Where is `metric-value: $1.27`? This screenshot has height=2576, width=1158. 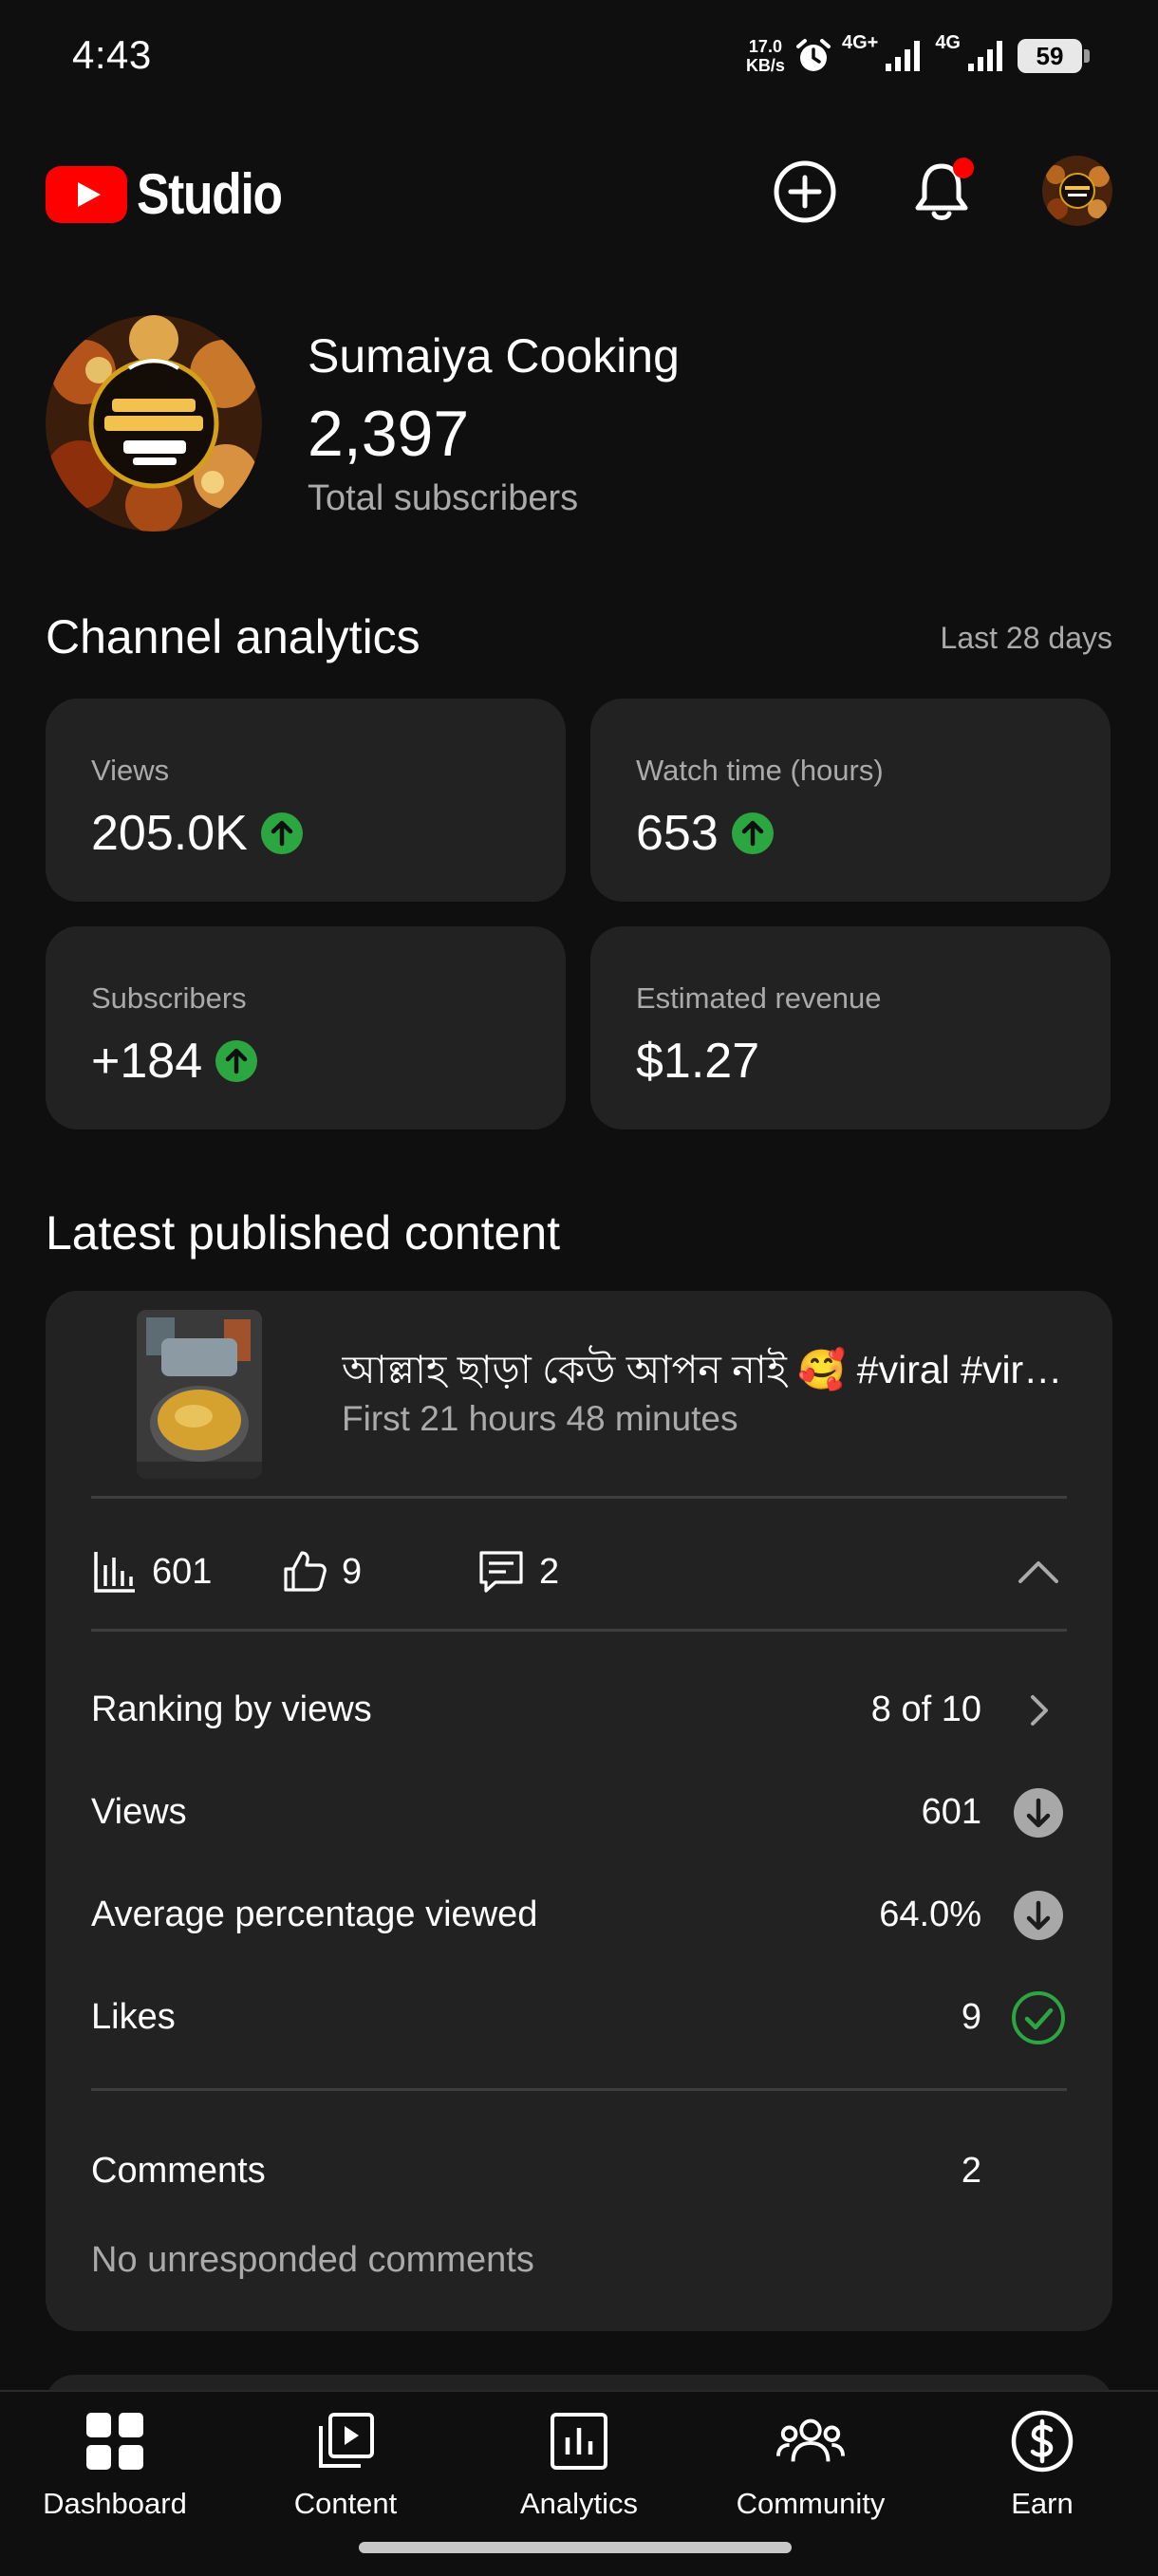 metric-value: $1.27 is located at coordinates (698, 1062).